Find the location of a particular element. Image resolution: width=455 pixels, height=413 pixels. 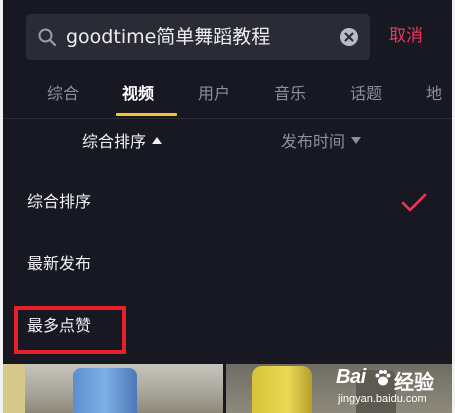

sort-bar: 综合排序 发布时间 is located at coordinates (227, 143).